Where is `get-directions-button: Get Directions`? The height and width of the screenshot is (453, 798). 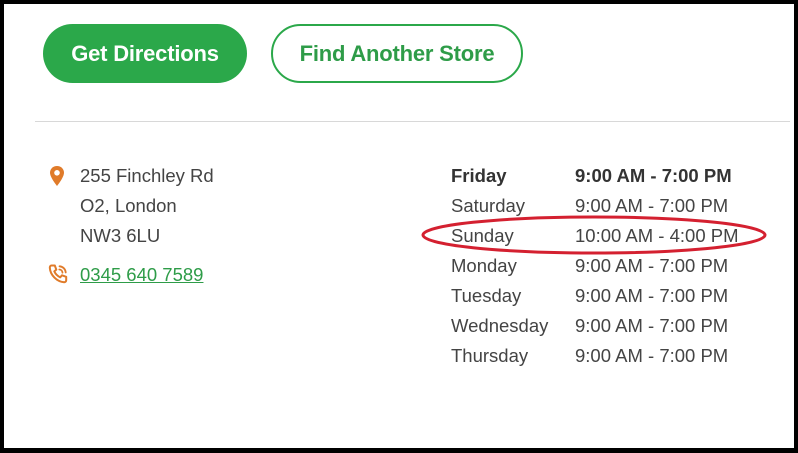 get-directions-button: Get Directions is located at coordinates (145, 53).